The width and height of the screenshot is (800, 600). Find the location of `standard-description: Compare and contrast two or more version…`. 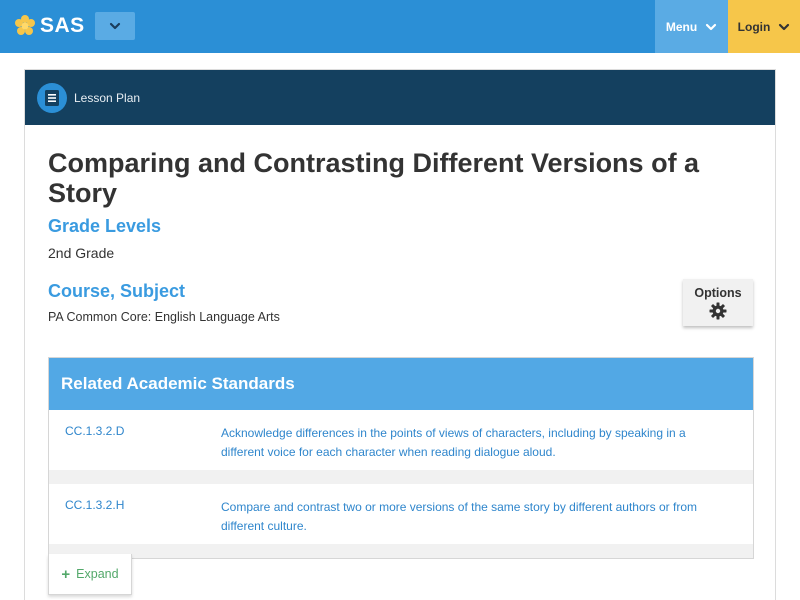

standard-description: Compare and contrast two or more version… is located at coordinates (476, 521).